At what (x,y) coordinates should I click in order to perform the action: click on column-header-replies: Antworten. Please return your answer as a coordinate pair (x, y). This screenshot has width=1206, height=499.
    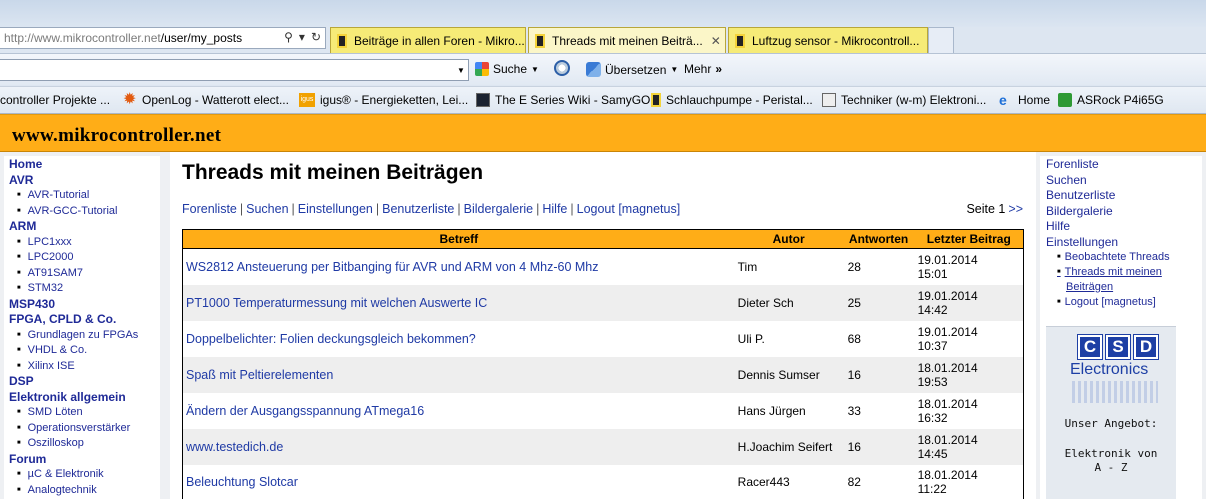
    Looking at the image, I should click on (878, 239).